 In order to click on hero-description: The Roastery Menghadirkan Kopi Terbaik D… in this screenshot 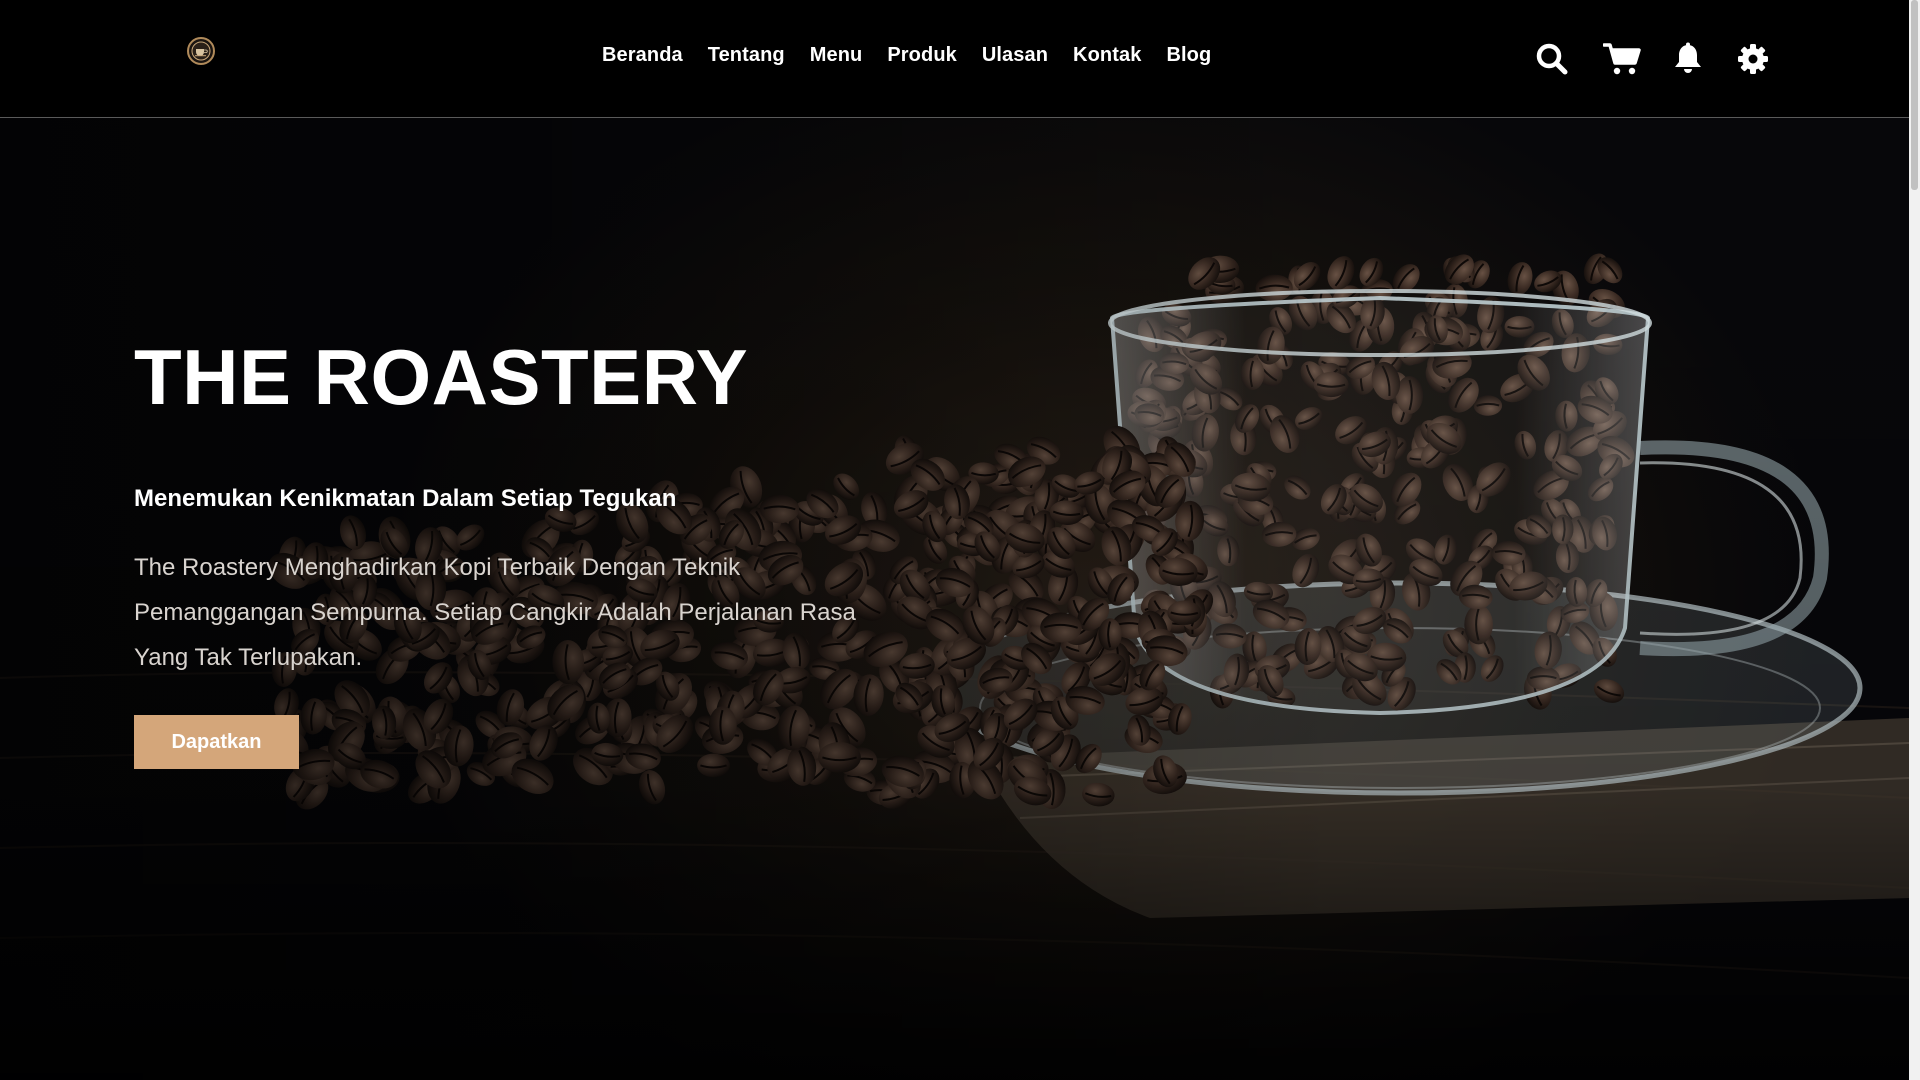, I will do `click(495, 612)`.